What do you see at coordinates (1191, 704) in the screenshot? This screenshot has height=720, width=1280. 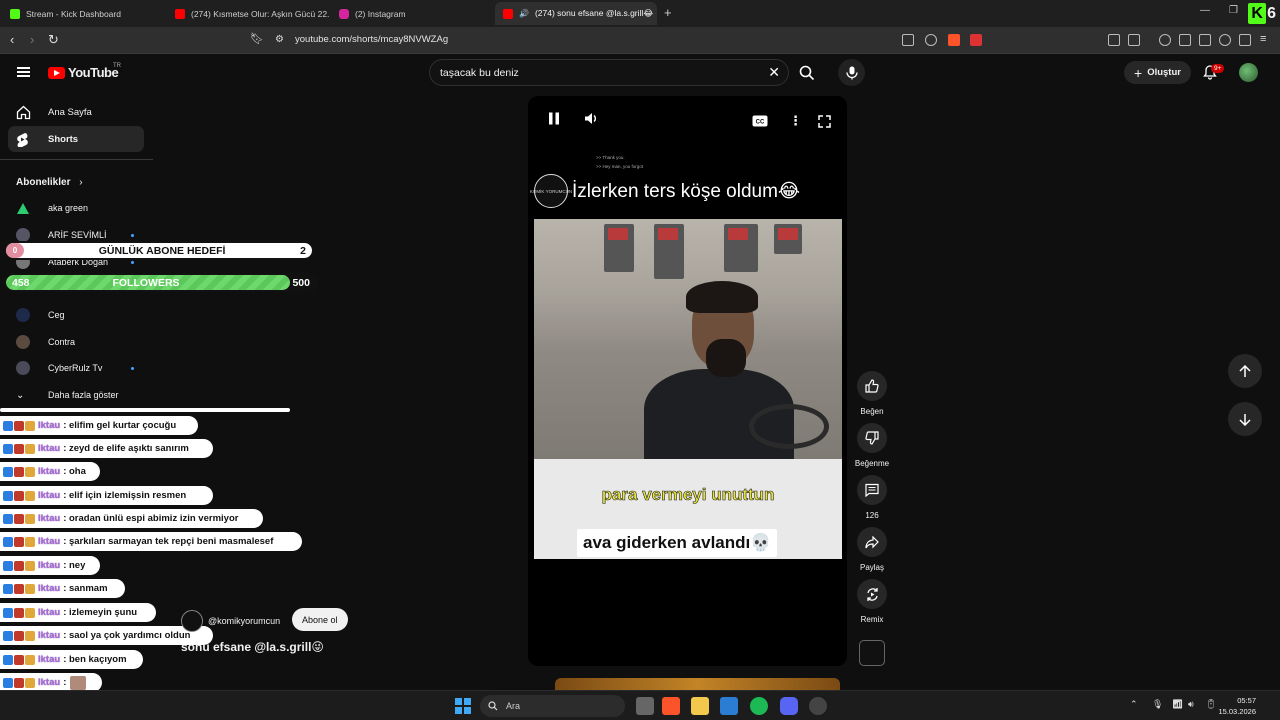 I see `speaker-tray-icon: 🔊︎` at bounding box center [1191, 704].